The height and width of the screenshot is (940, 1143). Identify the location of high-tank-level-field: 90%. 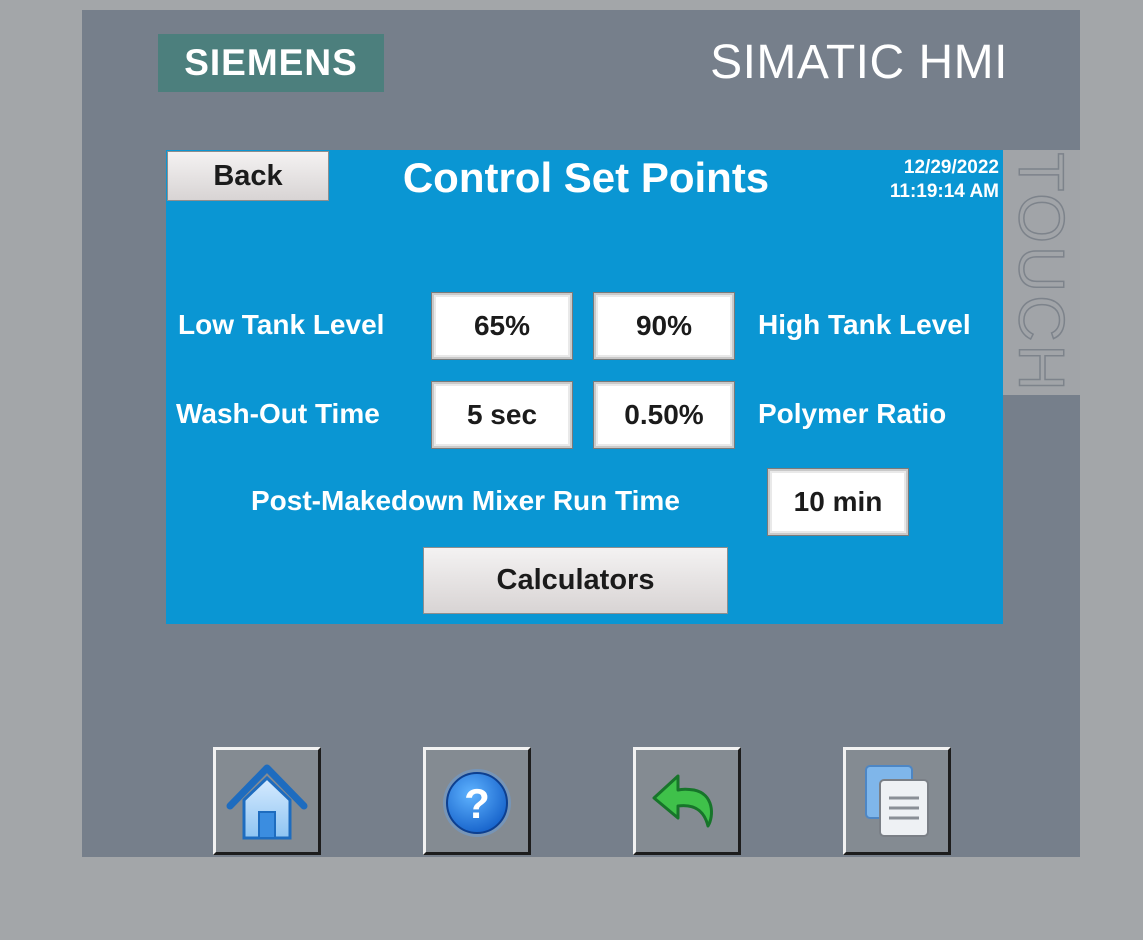
(664, 326).